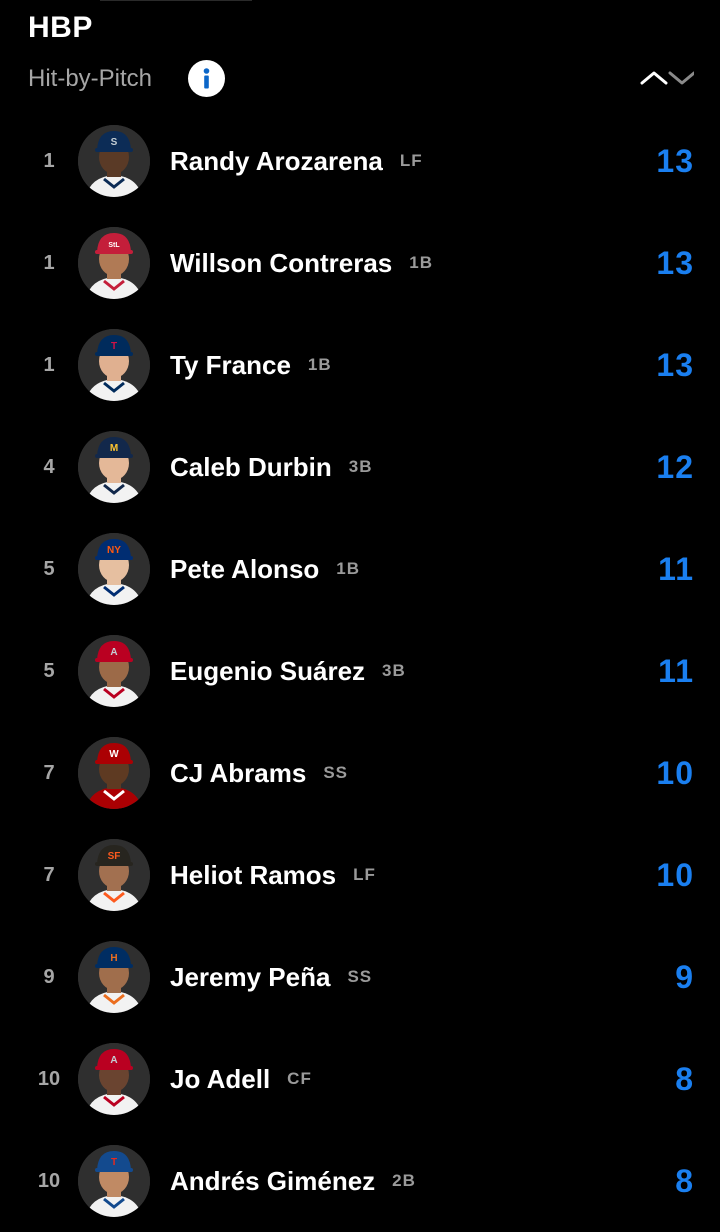 Image resolution: width=720 pixels, height=1232 pixels. Describe the element at coordinates (299, 1078) in the screenshot. I see `player-position: CF` at that location.